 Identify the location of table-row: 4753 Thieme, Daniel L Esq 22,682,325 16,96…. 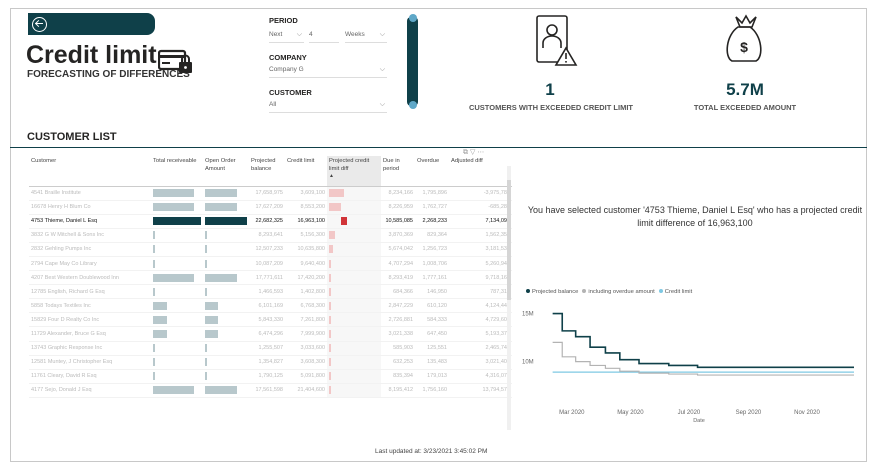
(270, 221).